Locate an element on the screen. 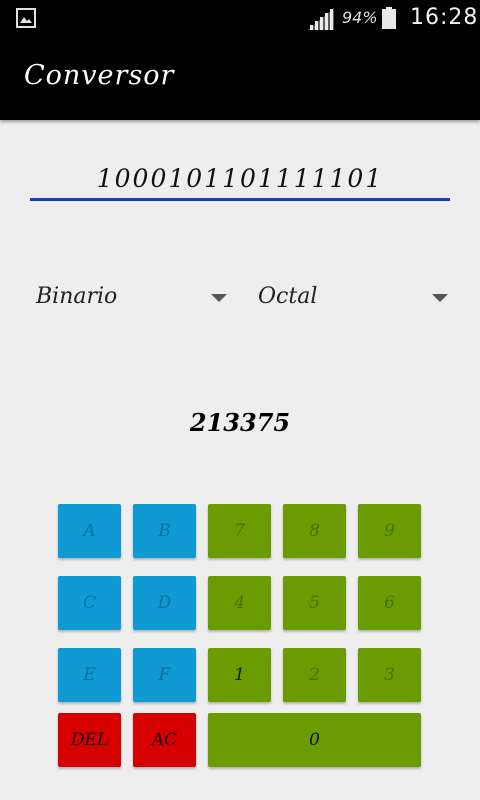  delete-button: DEL is located at coordinates (89, 740).